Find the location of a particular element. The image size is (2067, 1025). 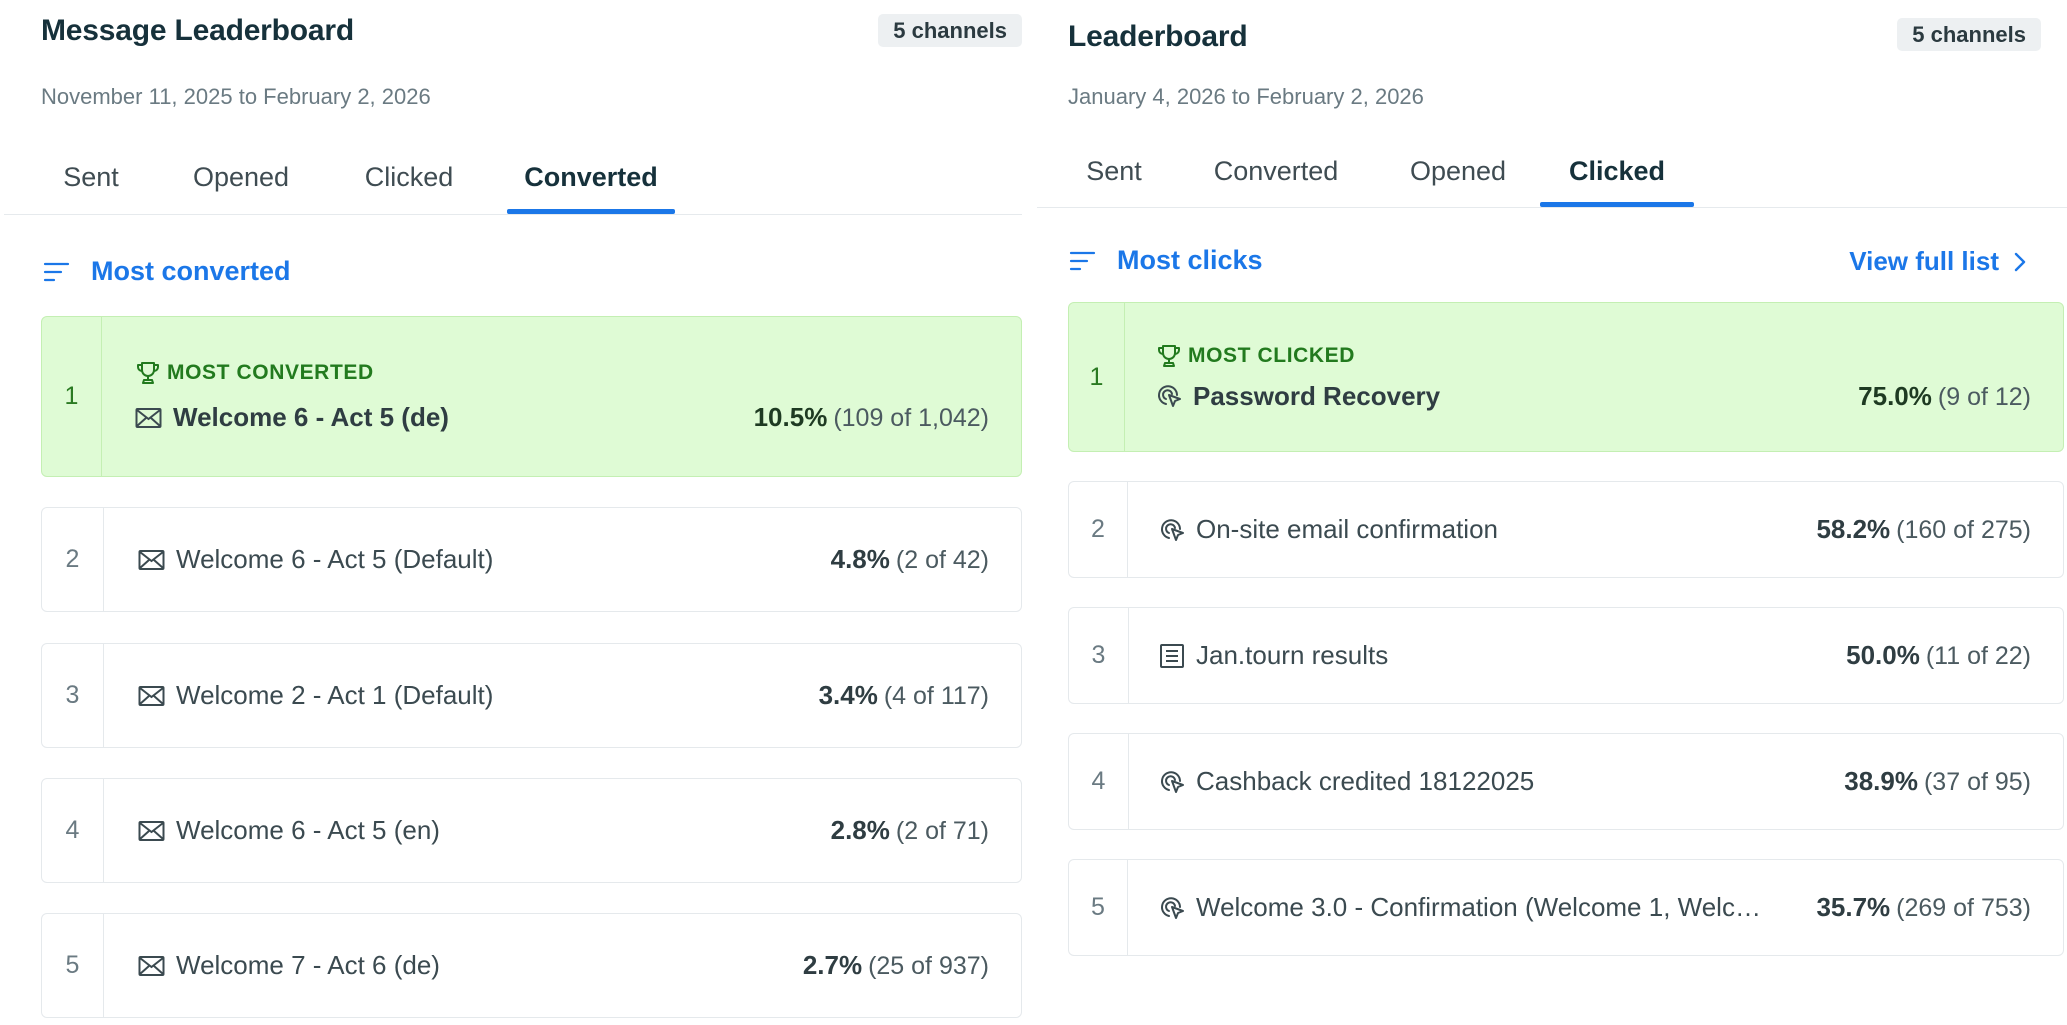

message-name: Welcome 6 - Act 5 (de) is located at coordinates (292, 417).